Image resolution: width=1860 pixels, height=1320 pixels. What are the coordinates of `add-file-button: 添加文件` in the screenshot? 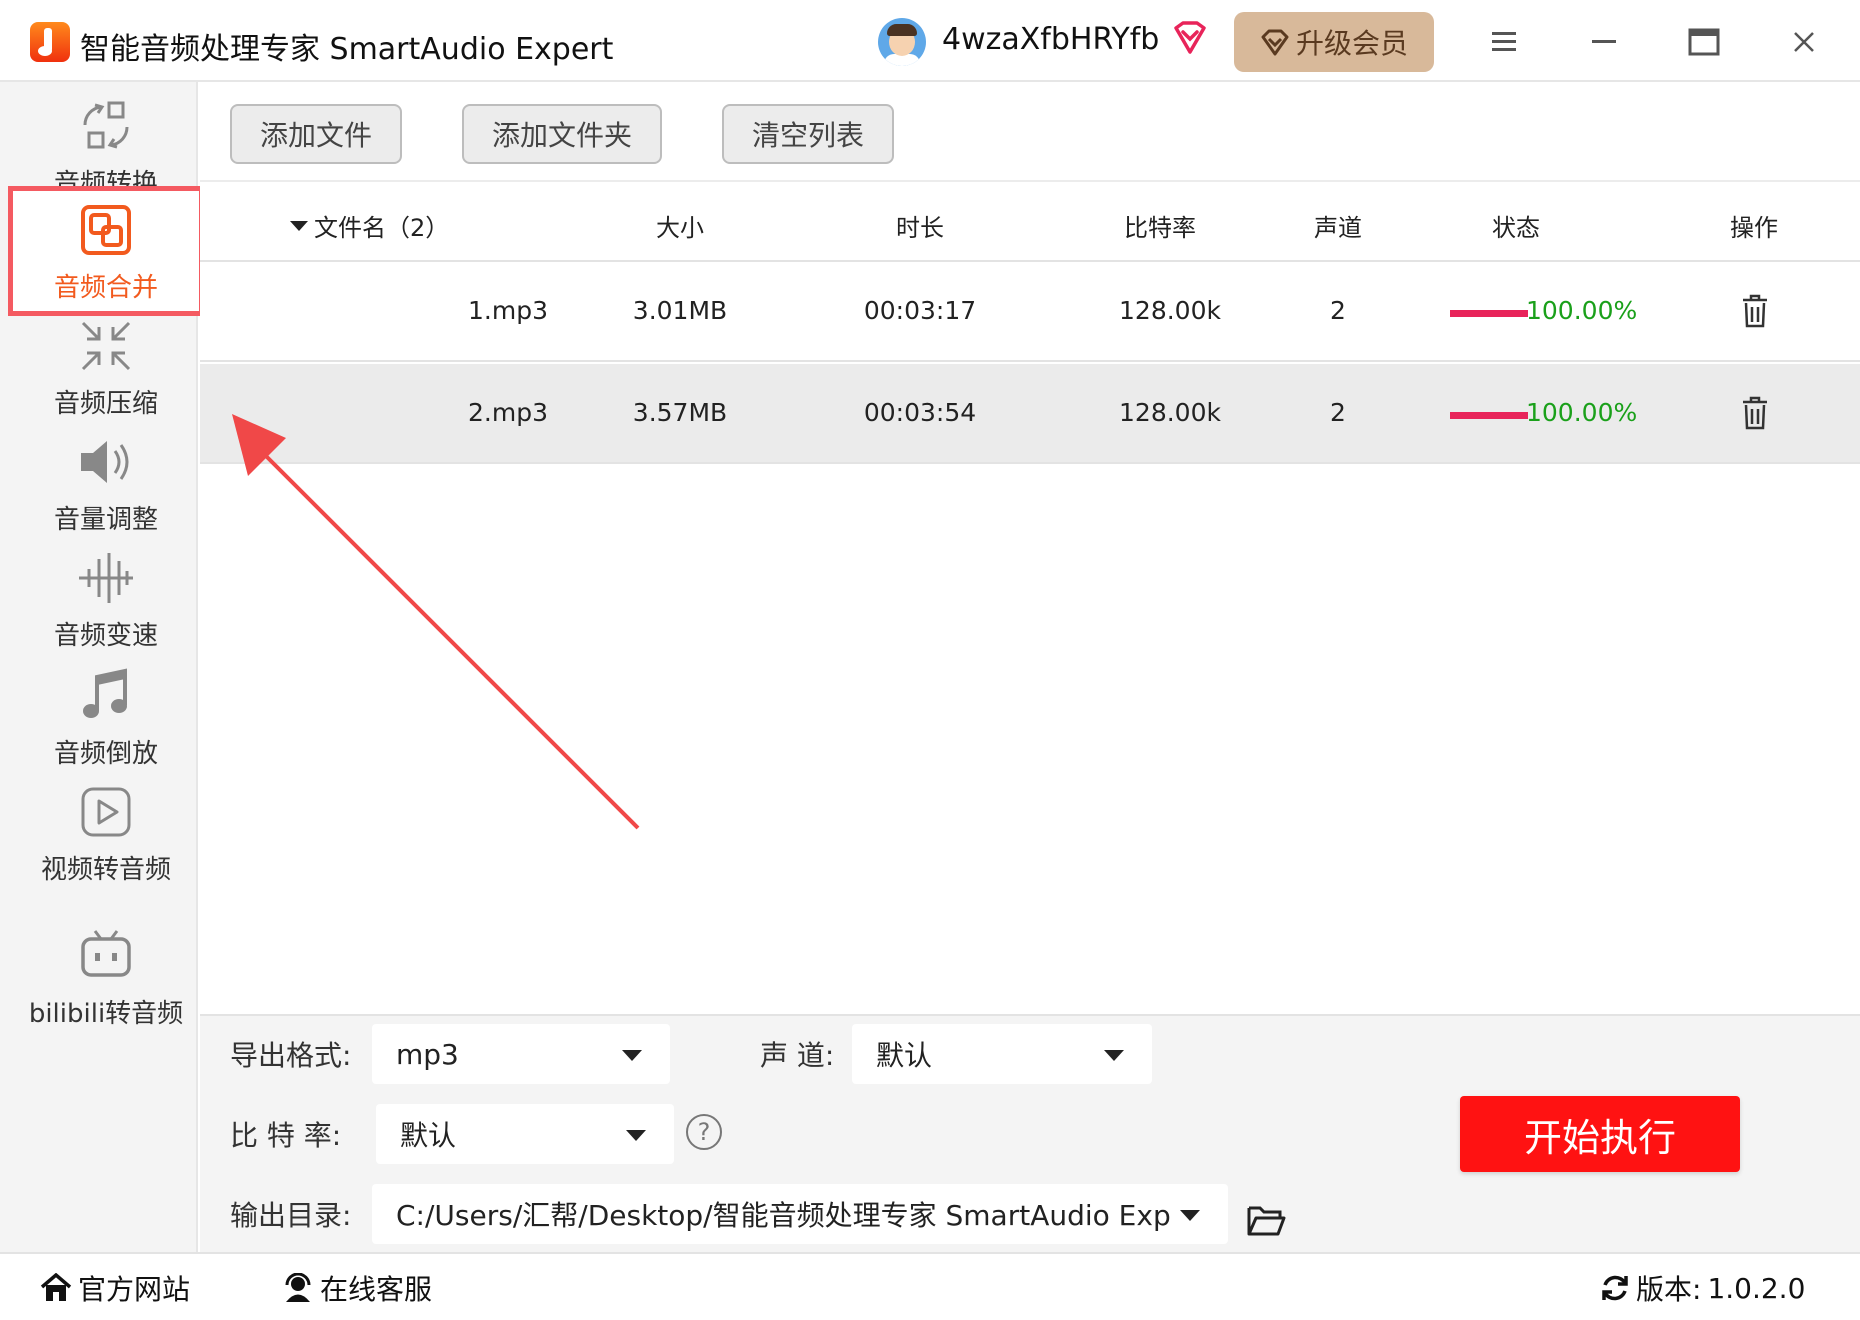 It's located at (316, 134).